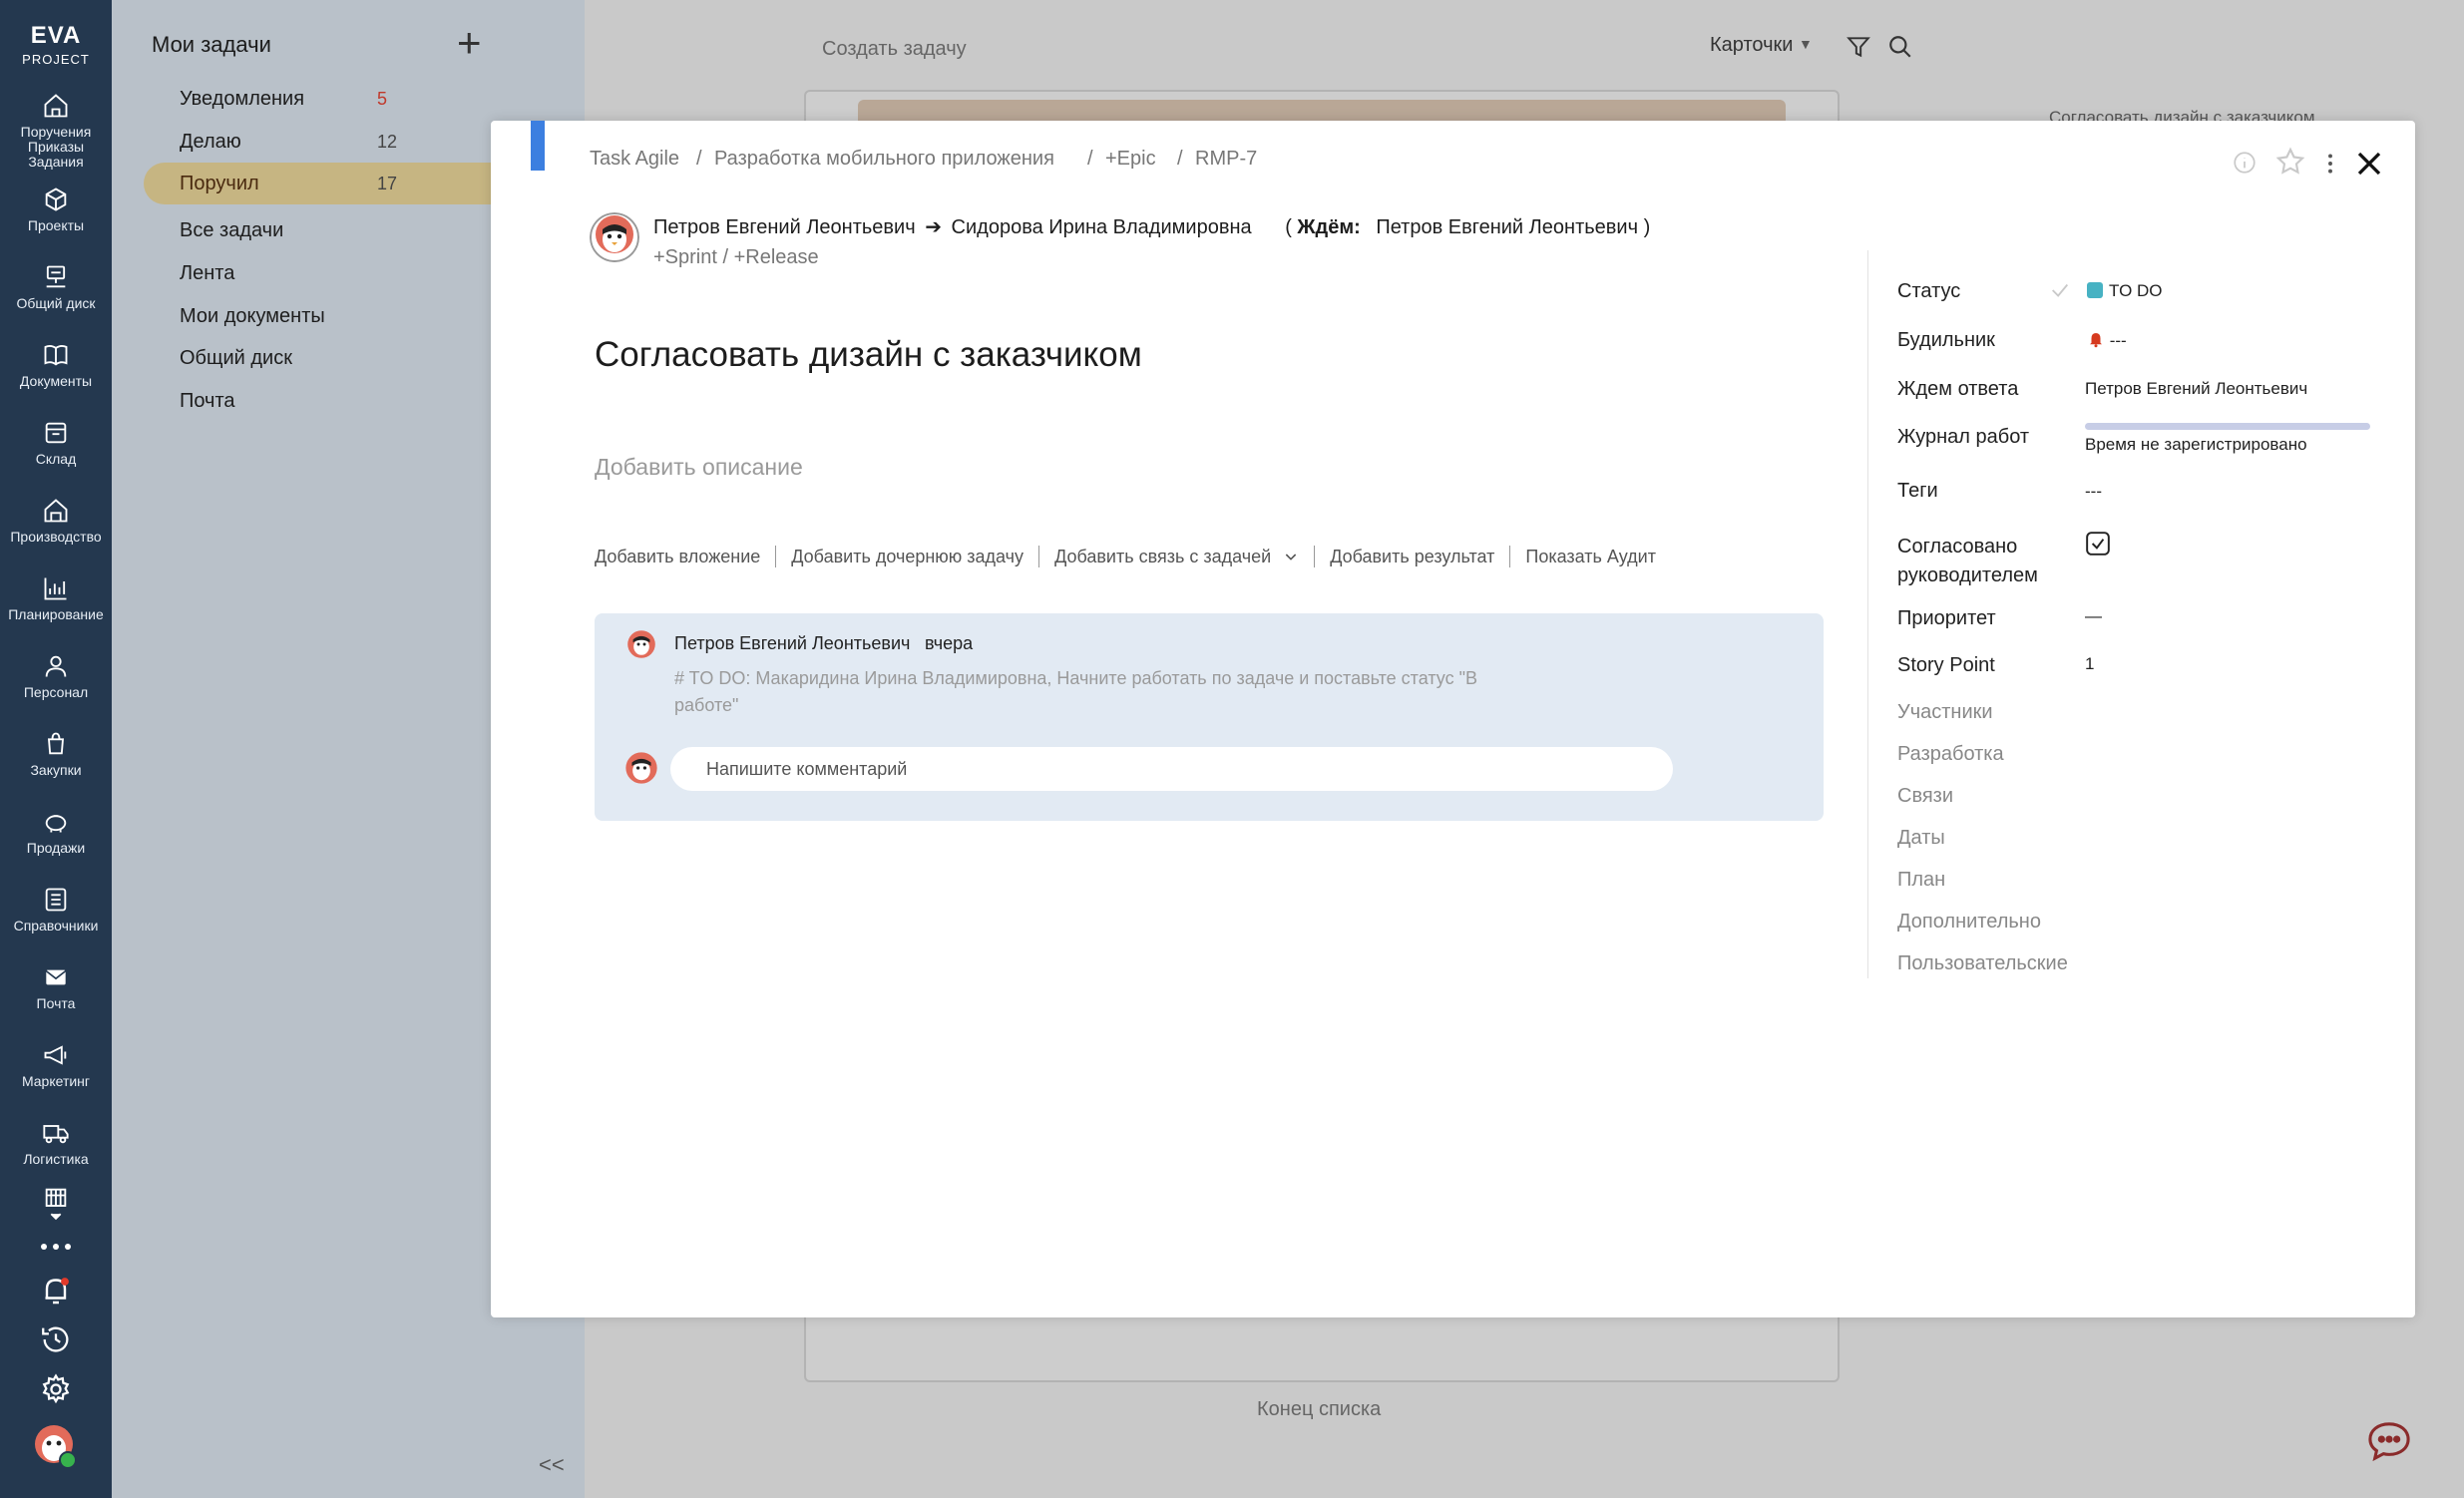 The image size is (2464, 1498). Describe the element at coordinates (207, 402) in the screenshot. I see `tasknav-item-mail: Почта` at that location.